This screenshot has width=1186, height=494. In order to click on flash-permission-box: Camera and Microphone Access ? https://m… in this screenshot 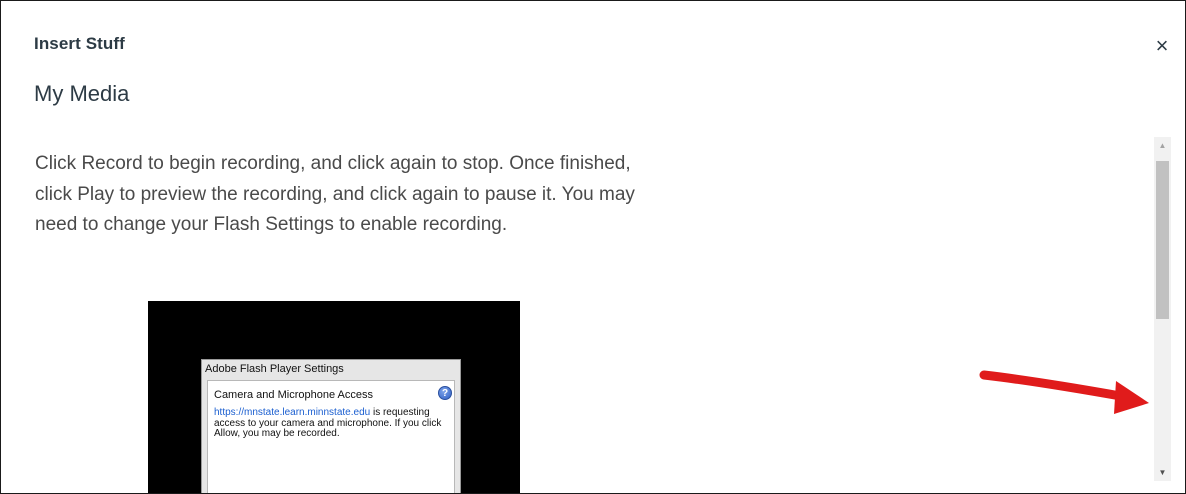, I will do `click(331, 436)`.